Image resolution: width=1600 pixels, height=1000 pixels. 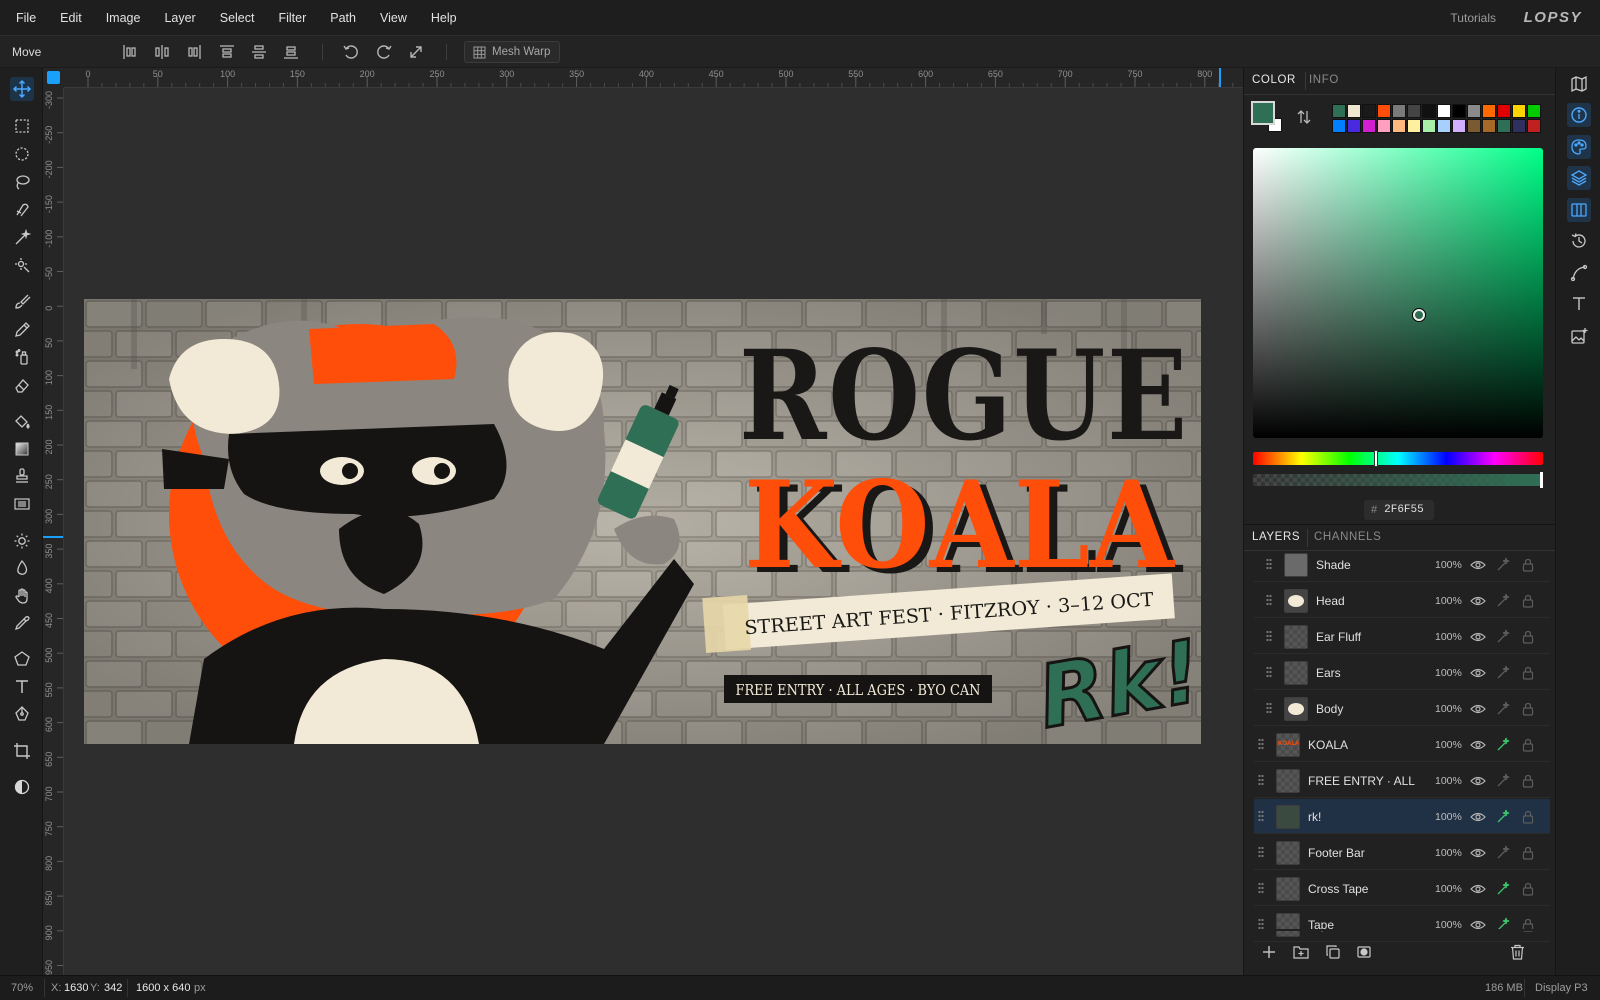 What do you see at coordinates (1579, 147) in the screenshot?
I see `palette-icon` at bounding box center [1579, 147].